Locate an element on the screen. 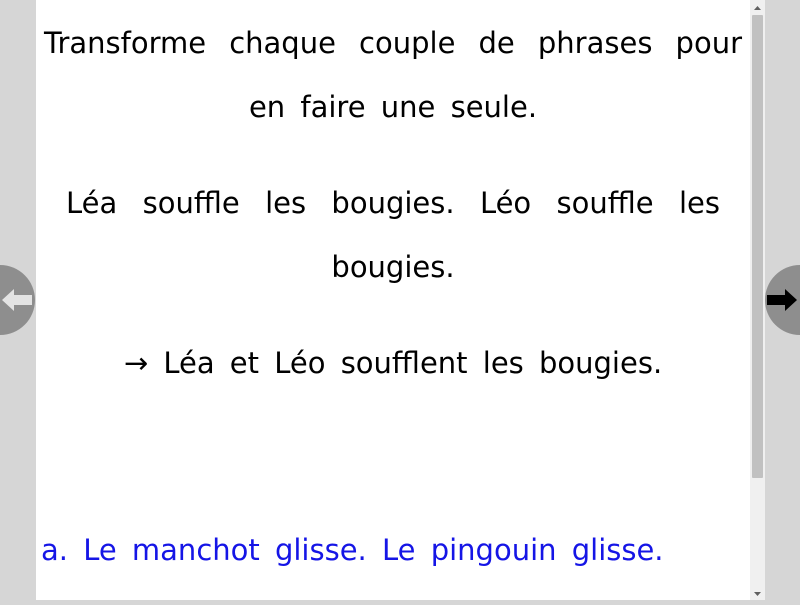 The height and width of the screenshot is (605, 800). triangle-up-icon is located at coordinates (757, 8).